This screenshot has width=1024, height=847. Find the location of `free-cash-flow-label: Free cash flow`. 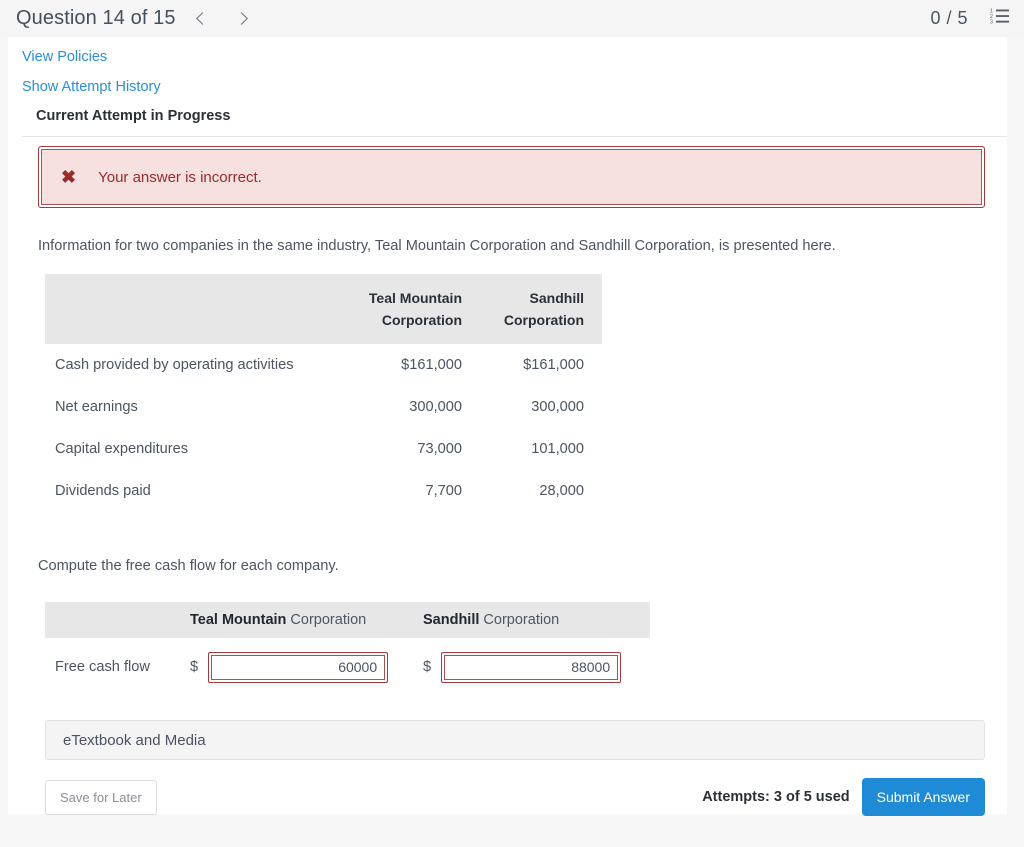

free-cash-flow-label: Free cash flow is located at coordinates (102, 667).